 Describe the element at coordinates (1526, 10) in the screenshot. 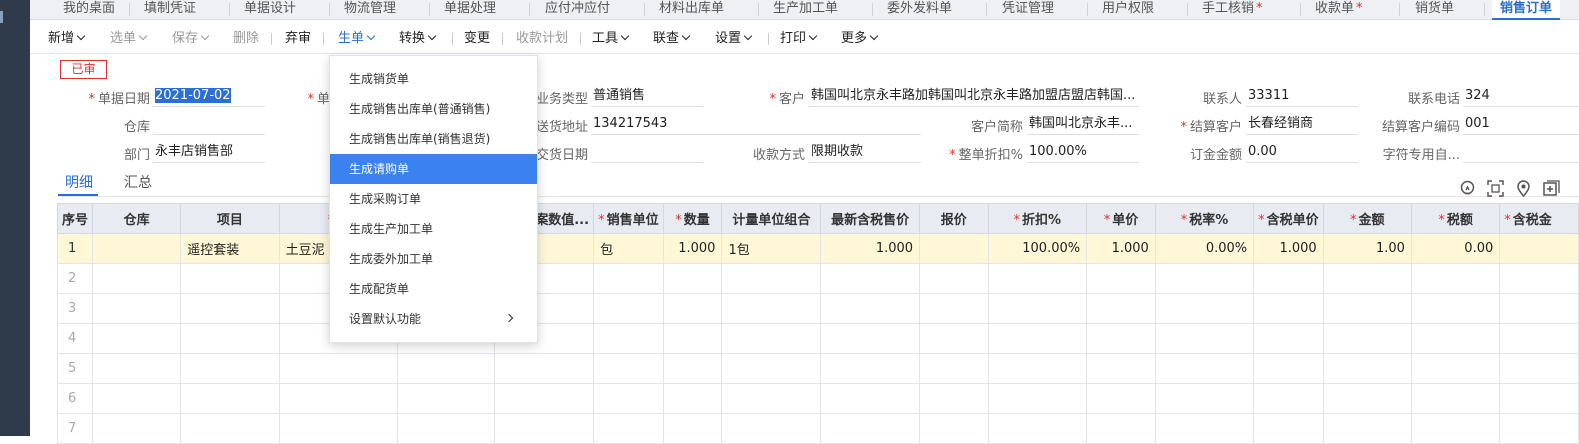

I see `tab-sales-order: 销售订单` at that location.